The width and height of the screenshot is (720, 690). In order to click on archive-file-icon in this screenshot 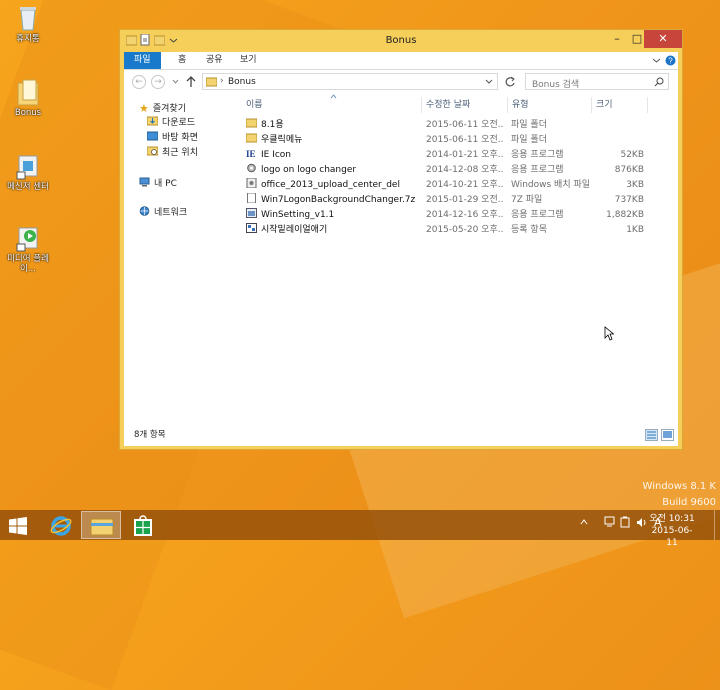, I will do `click(251, 198)`.